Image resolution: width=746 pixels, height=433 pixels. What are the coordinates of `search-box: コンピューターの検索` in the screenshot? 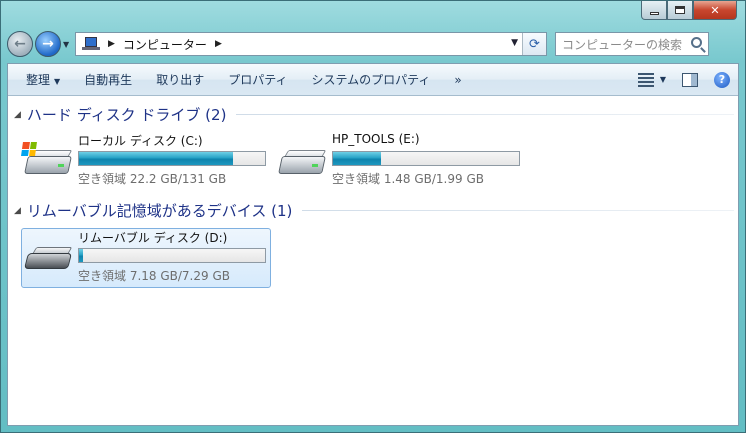 It's located at (632, 44).